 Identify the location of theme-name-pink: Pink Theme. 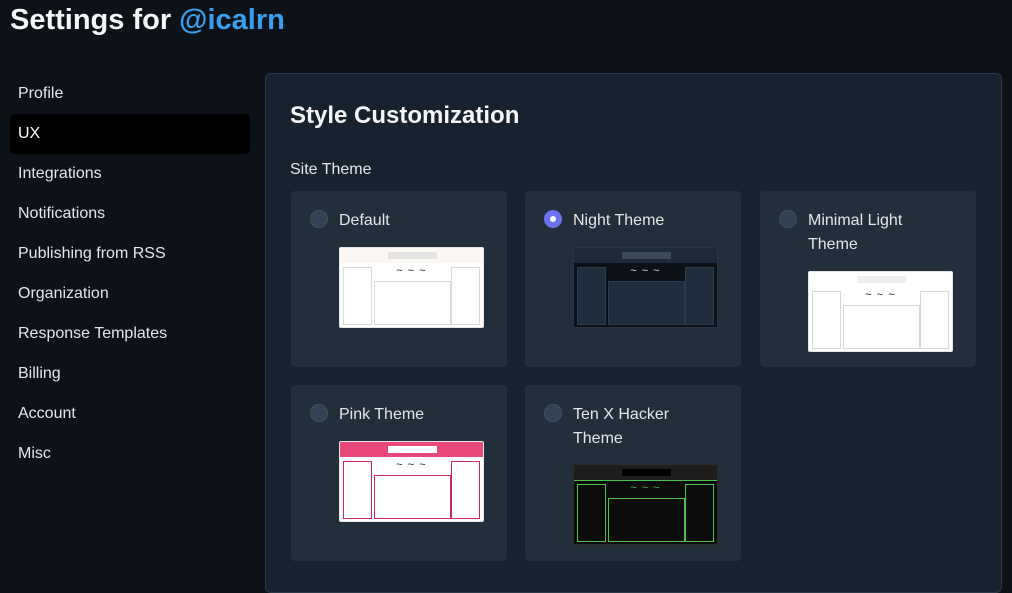
(382, 414).